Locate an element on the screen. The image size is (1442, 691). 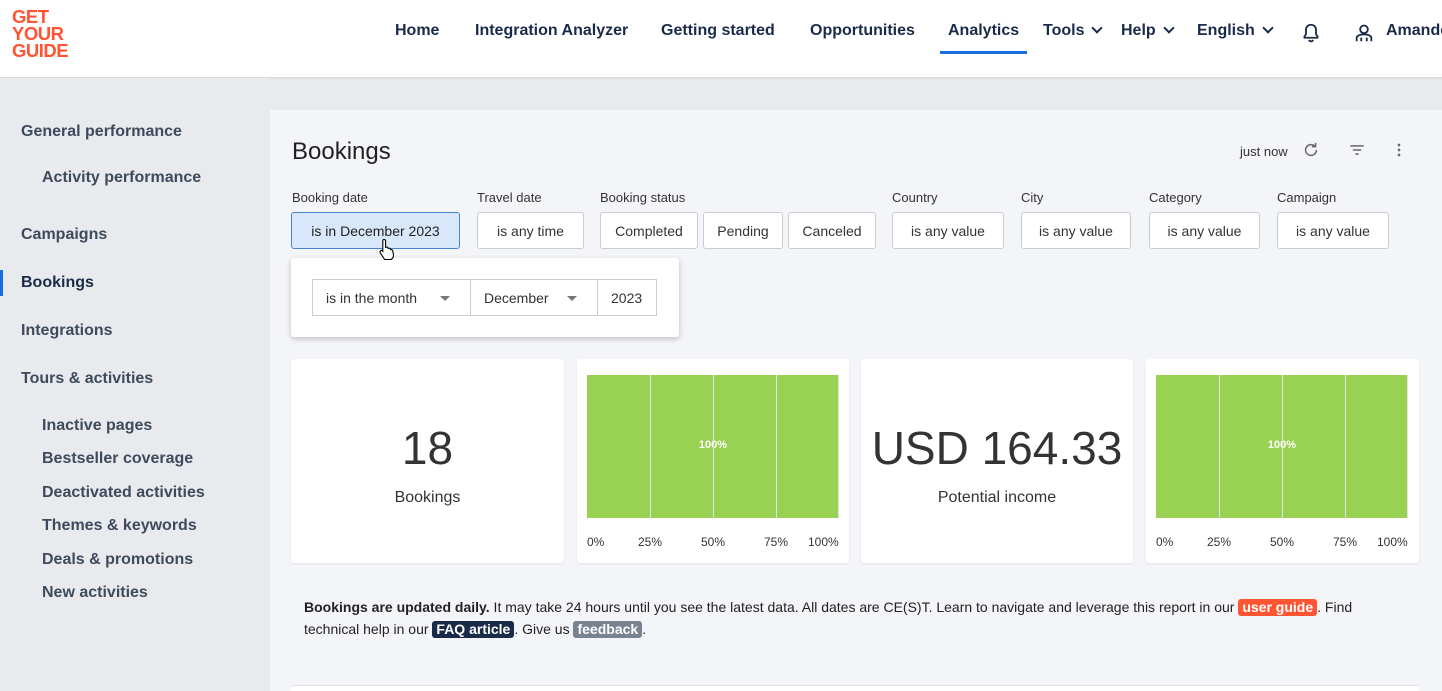
sidebar-item-integrations: Integrations is located at coordinates (67, 331).